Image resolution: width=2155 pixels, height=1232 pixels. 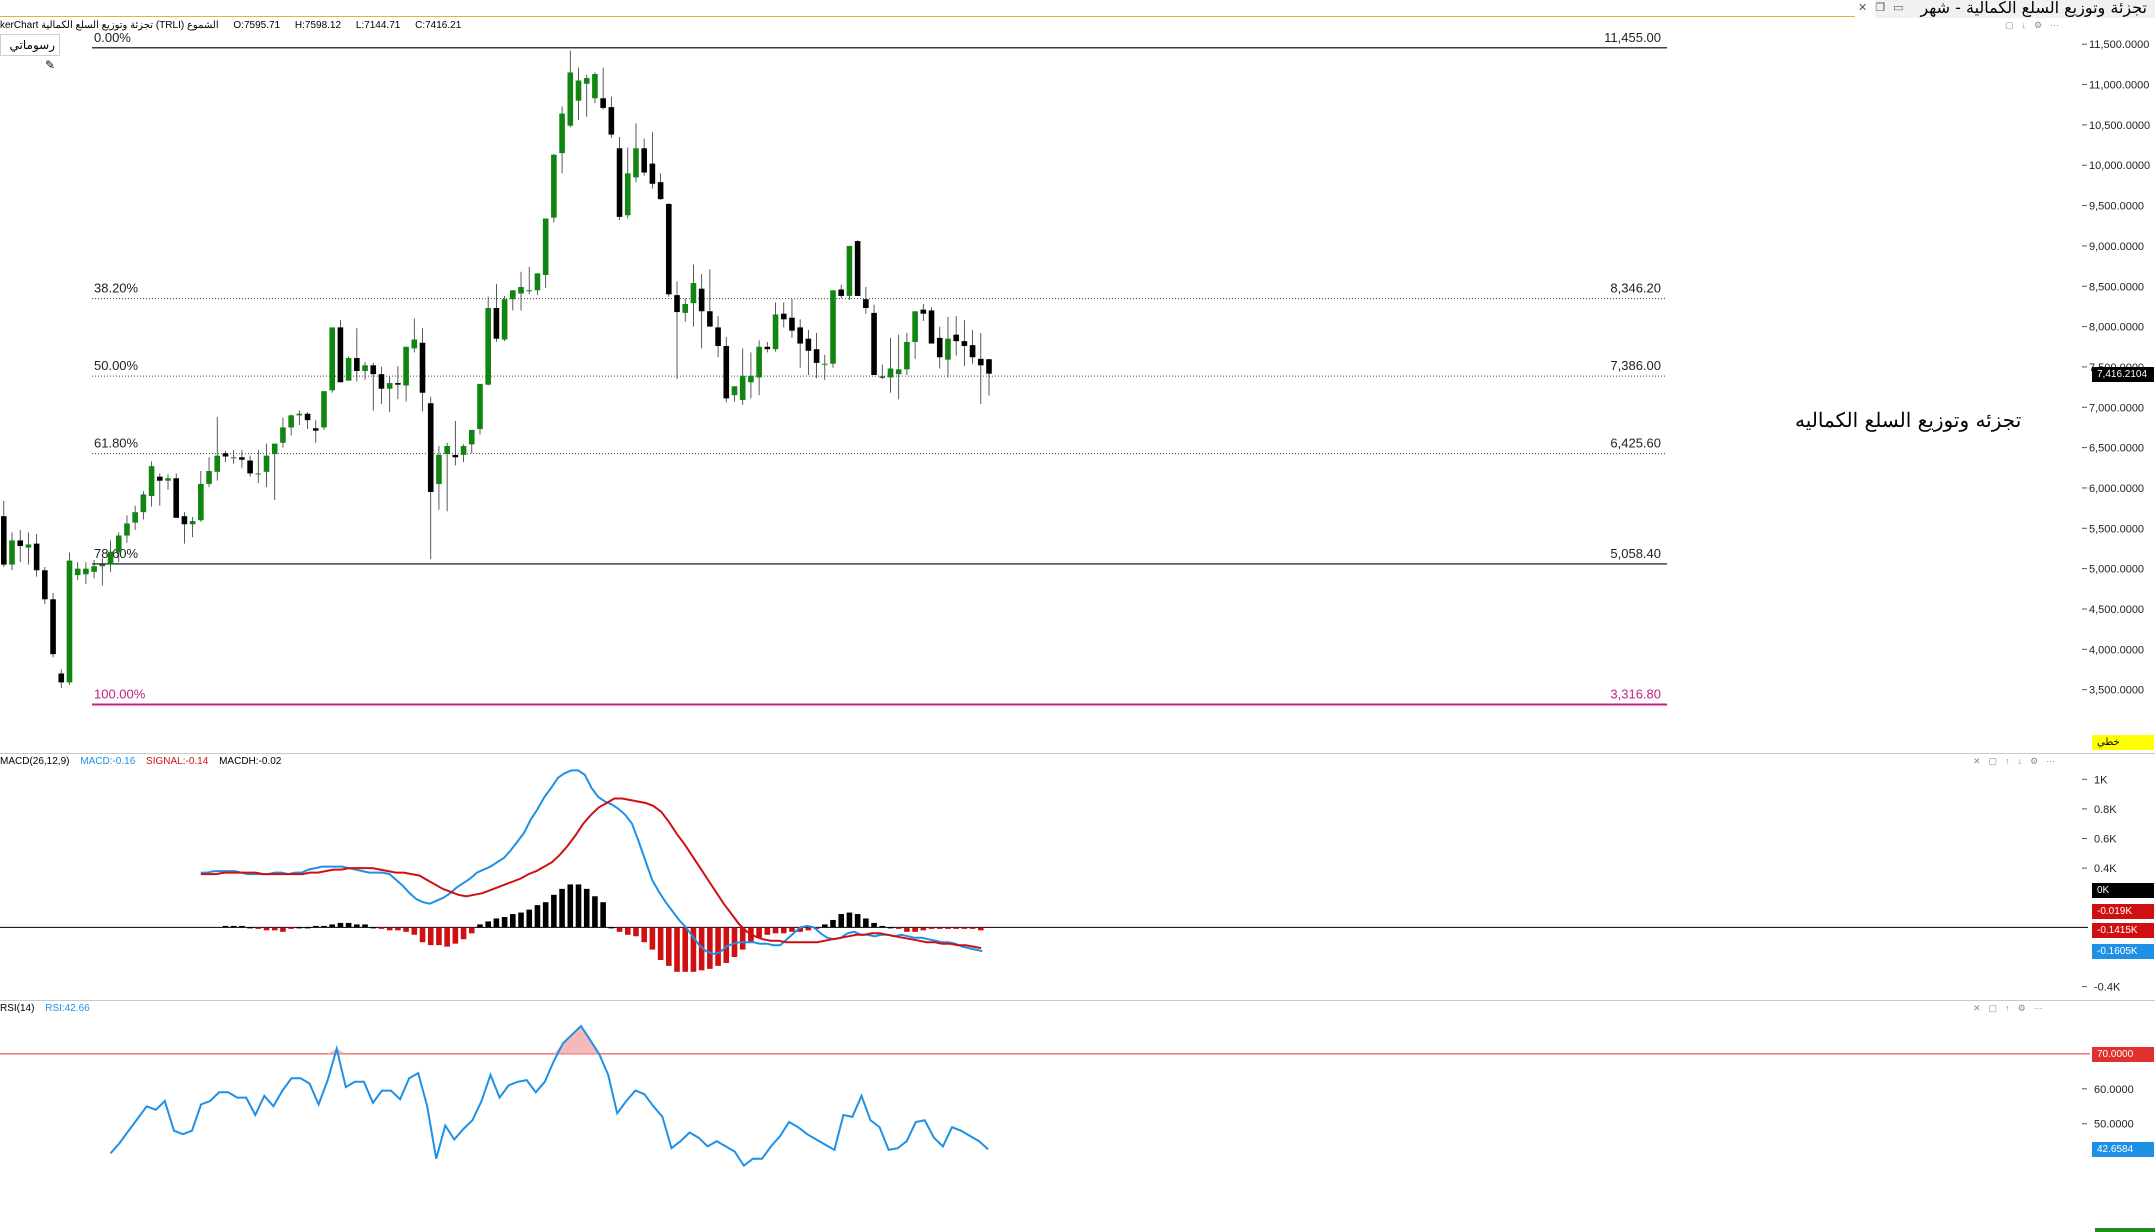 What do you see at coordinates (177, 761) in the screenshot?
I see `signal-legend-value: SIGNAL:-0.14` at bounding box center [177, 761].